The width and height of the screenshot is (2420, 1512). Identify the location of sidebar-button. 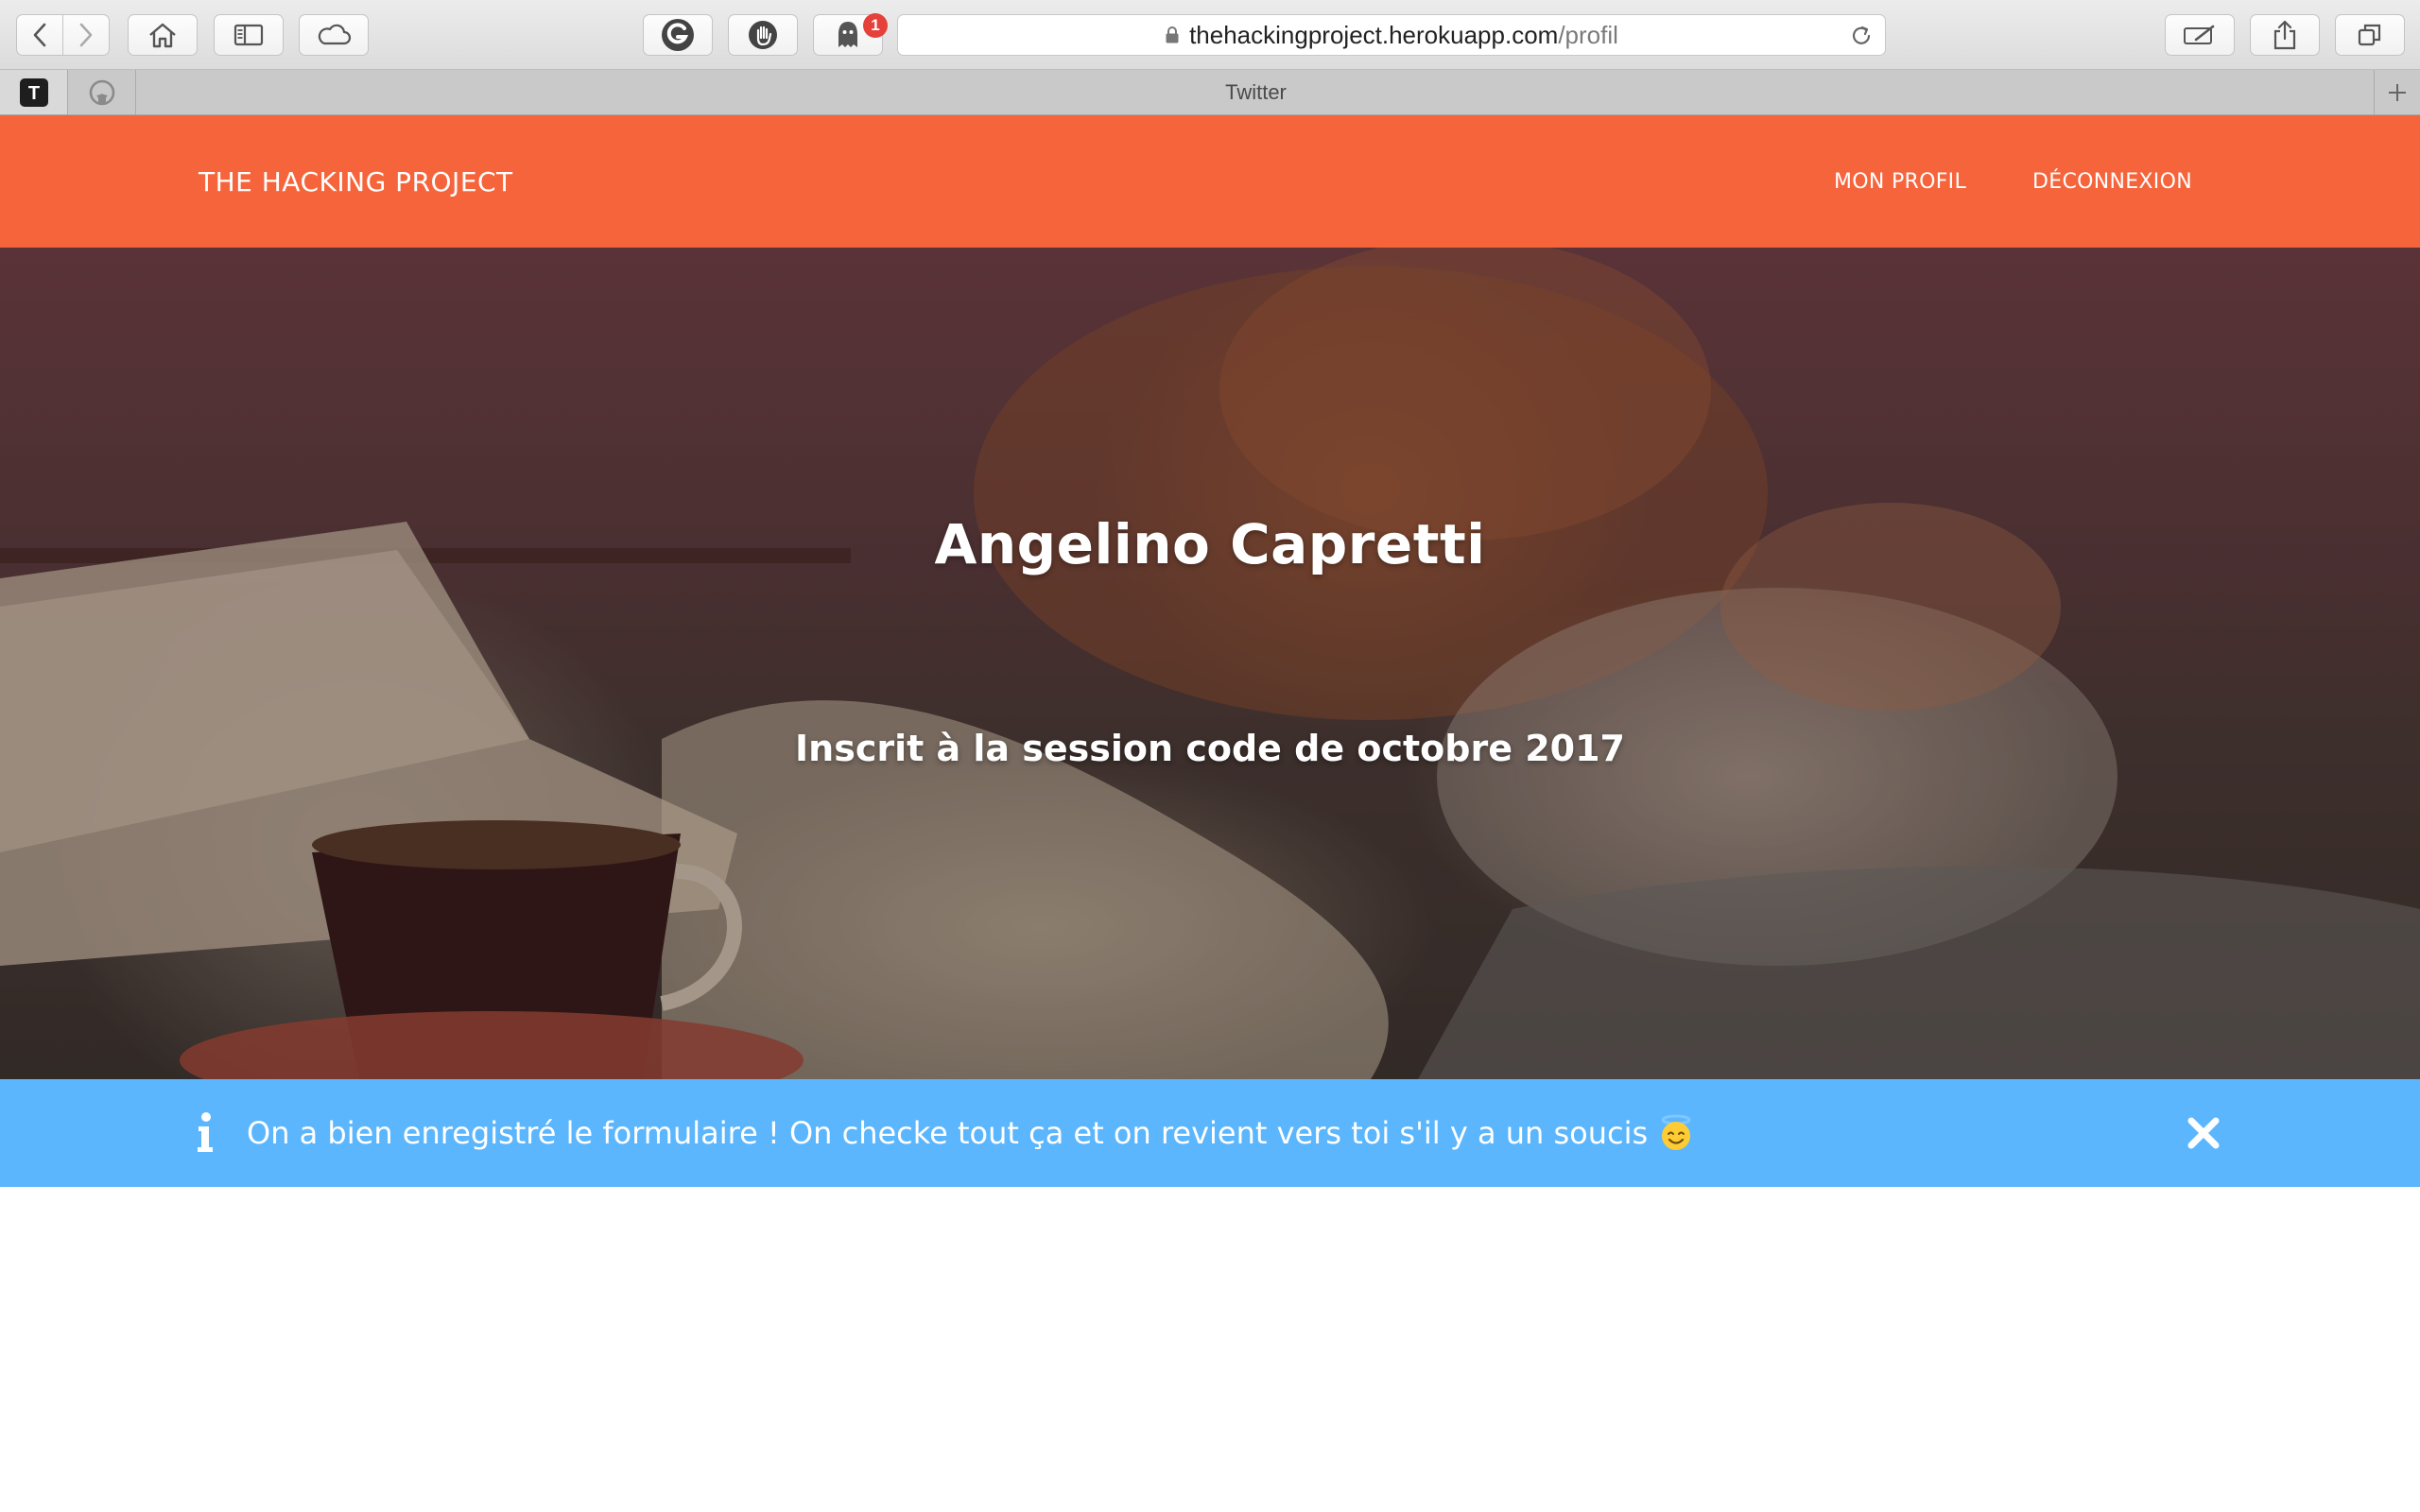
(249, 35).